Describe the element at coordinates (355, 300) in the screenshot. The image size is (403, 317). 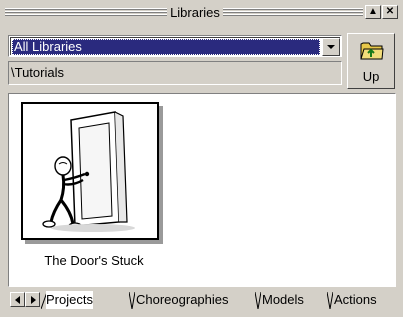
I see `tab-actions: Actions` at that location.